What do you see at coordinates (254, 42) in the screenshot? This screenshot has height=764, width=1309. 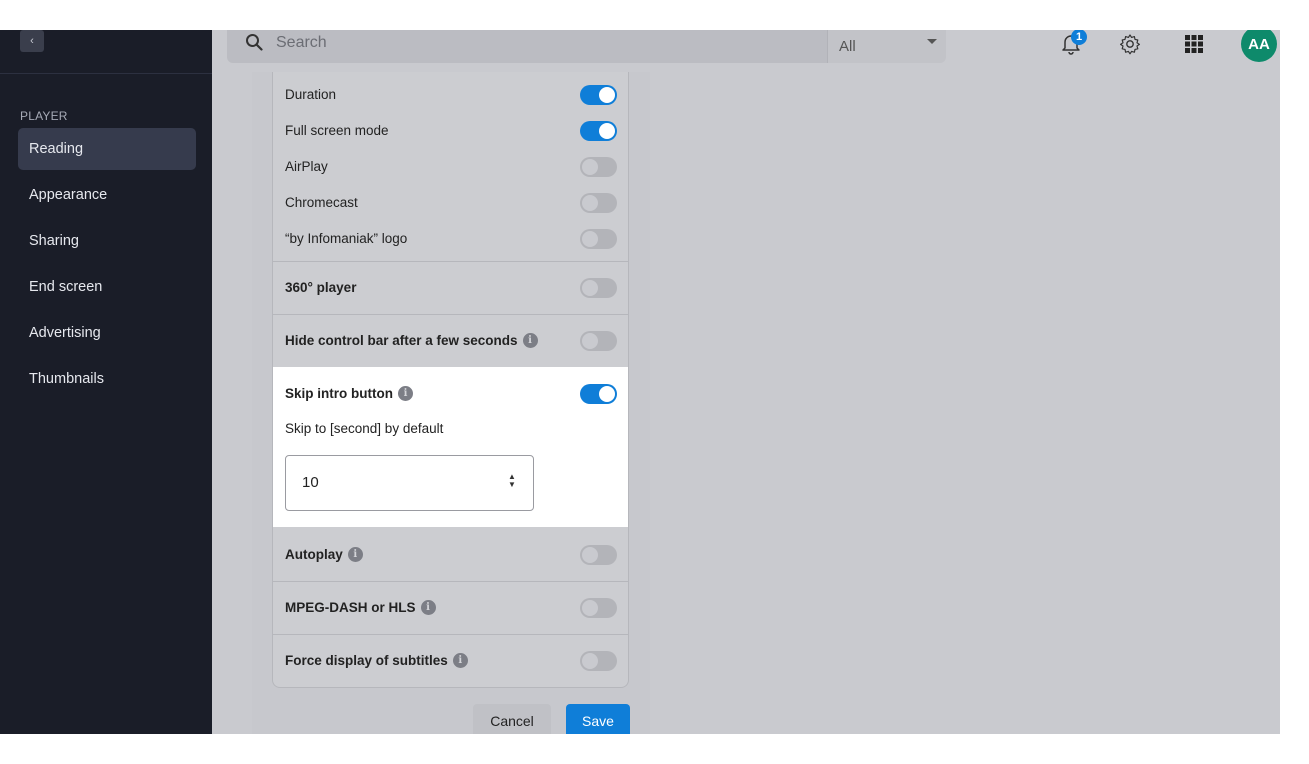 I see `search-icon` at bounding box center [254, 42].